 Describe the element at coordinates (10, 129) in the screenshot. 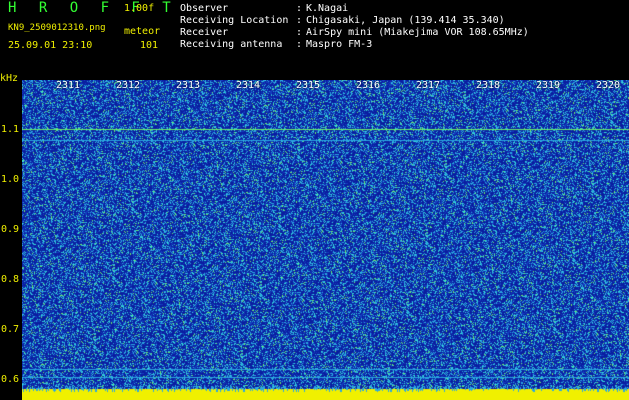

I see `y-tick-1.1: 1.1` at that location.